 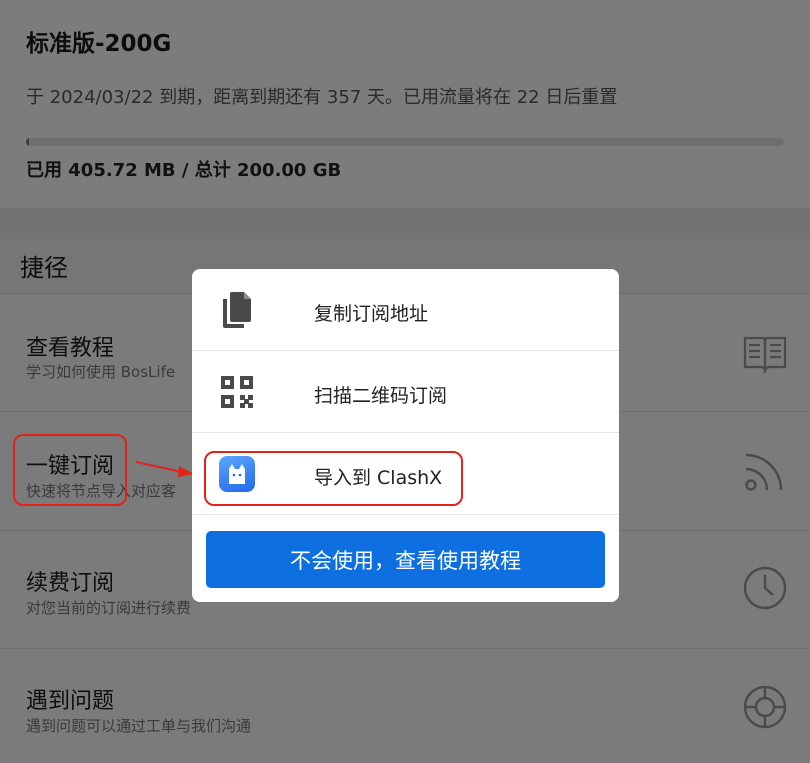 What do you see at coordinates (405, 559) in the screenshot?
I see `view-tutorial-button: 不会使用，查看使用教程` at bounding box center [405, 559].